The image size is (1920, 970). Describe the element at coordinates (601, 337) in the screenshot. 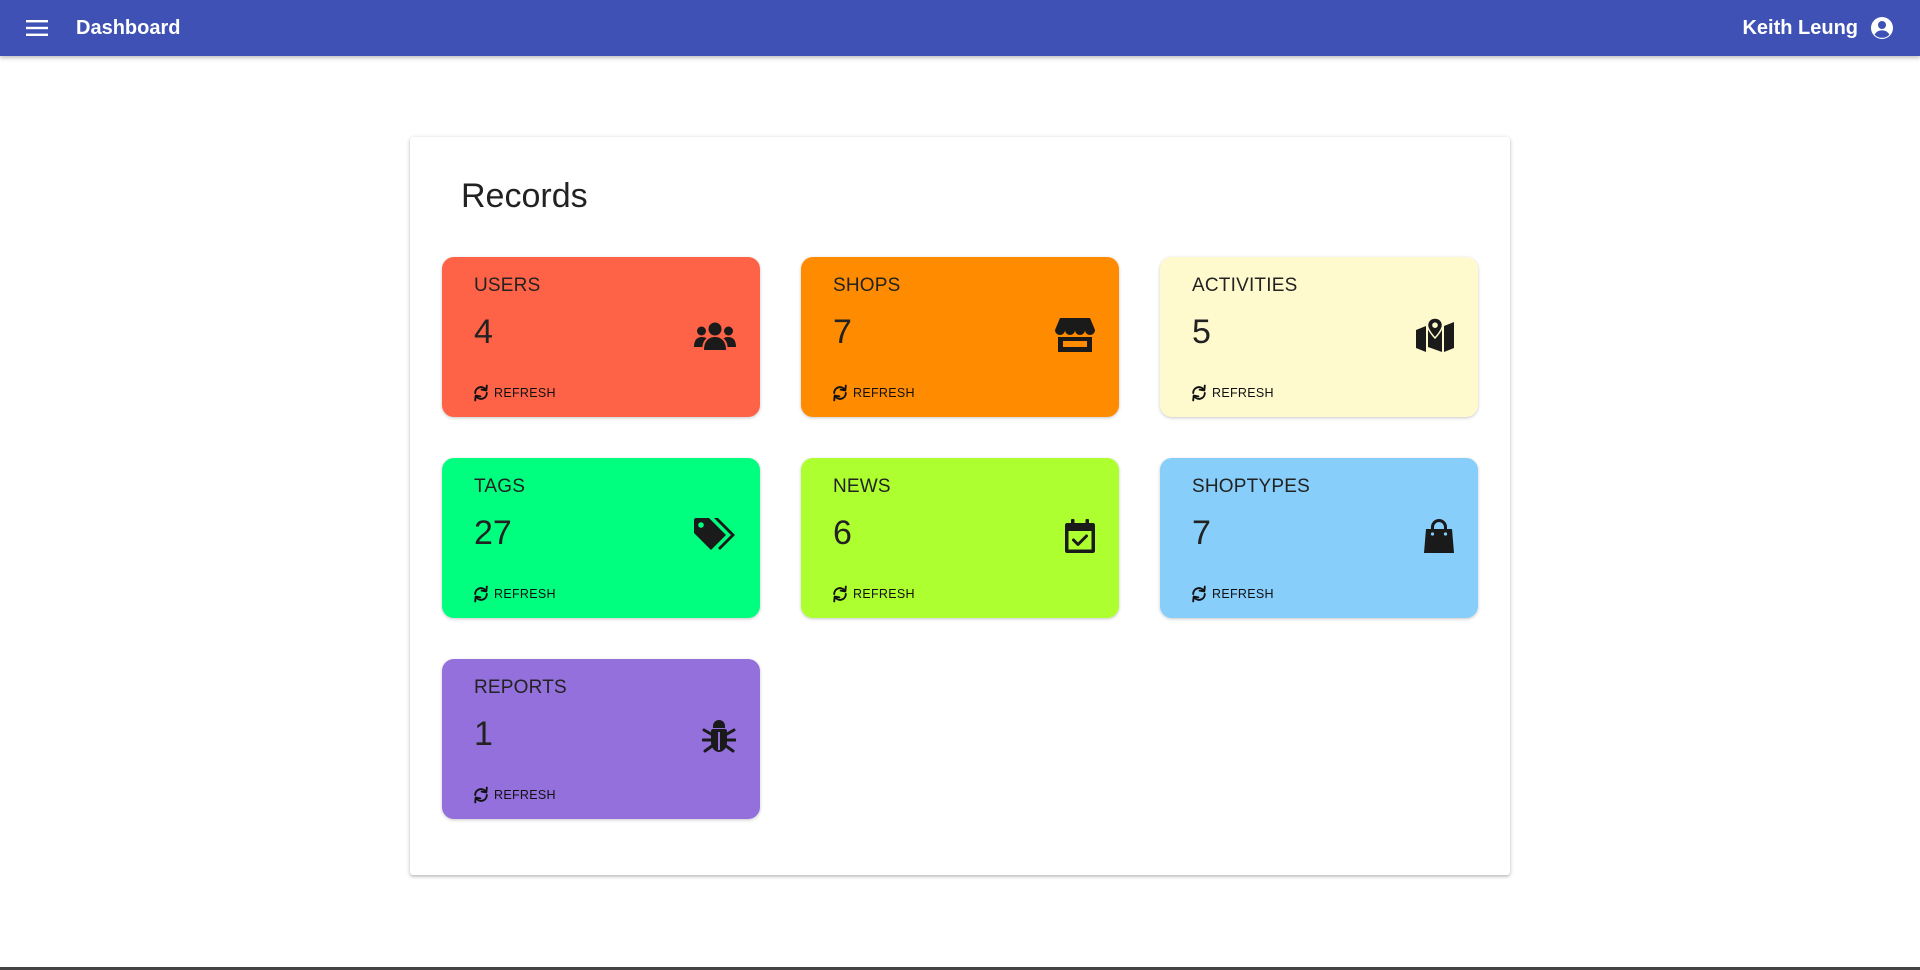

I see `stat-card-users: USERS 4 REFRESH` at that location.